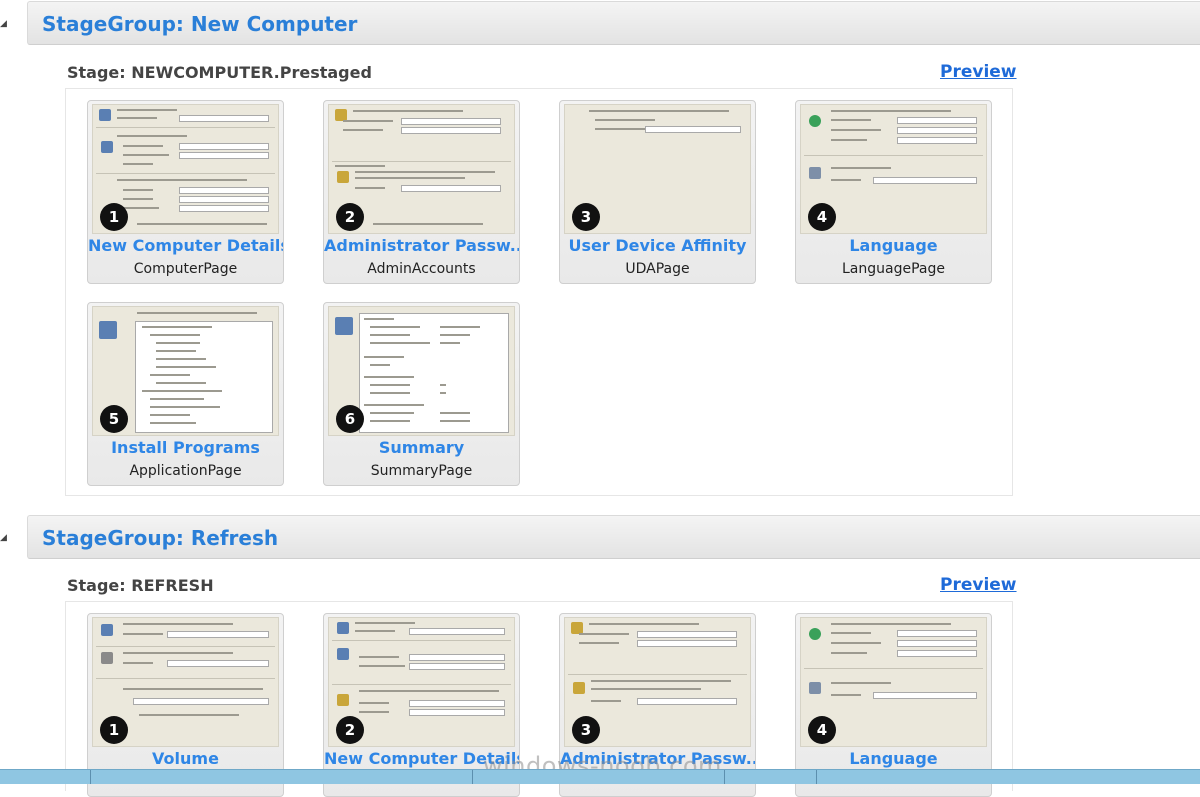 The image size is (1200, 797). I want to click on step-number-badge: 5, so click(114, 419).